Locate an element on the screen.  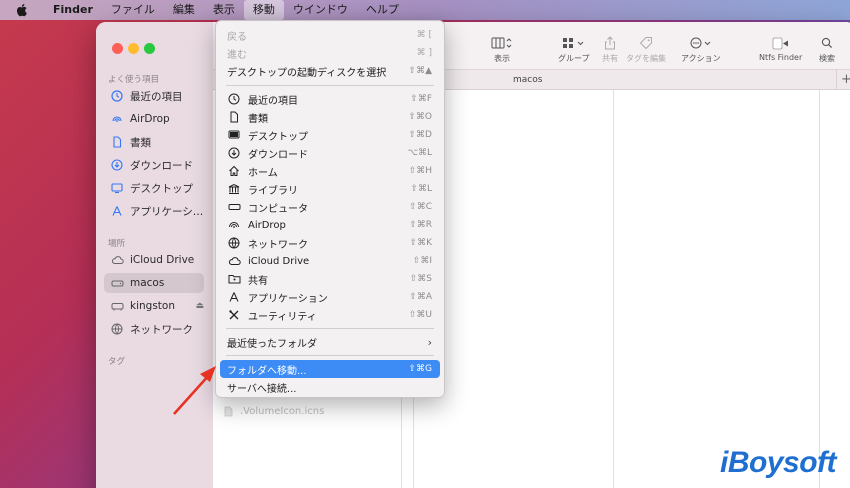
menu-separator is located at coordinates (330, 85).